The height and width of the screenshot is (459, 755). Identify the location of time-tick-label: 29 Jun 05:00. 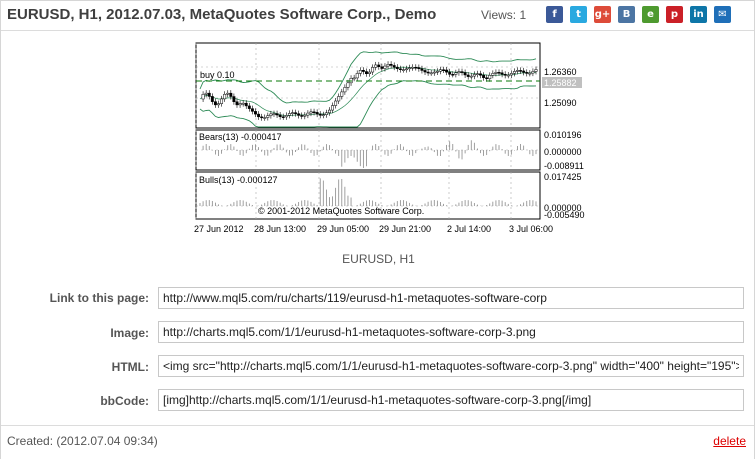
(343, 229).